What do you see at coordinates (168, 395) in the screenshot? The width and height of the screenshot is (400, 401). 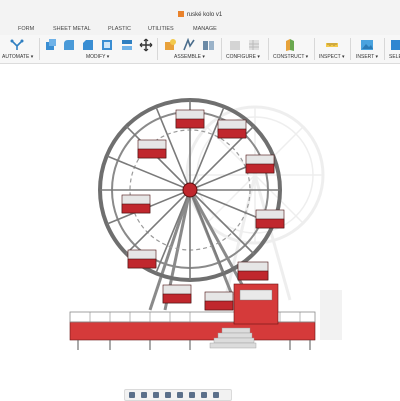 I see `zoom-icon` at bounding box center [168, 395].